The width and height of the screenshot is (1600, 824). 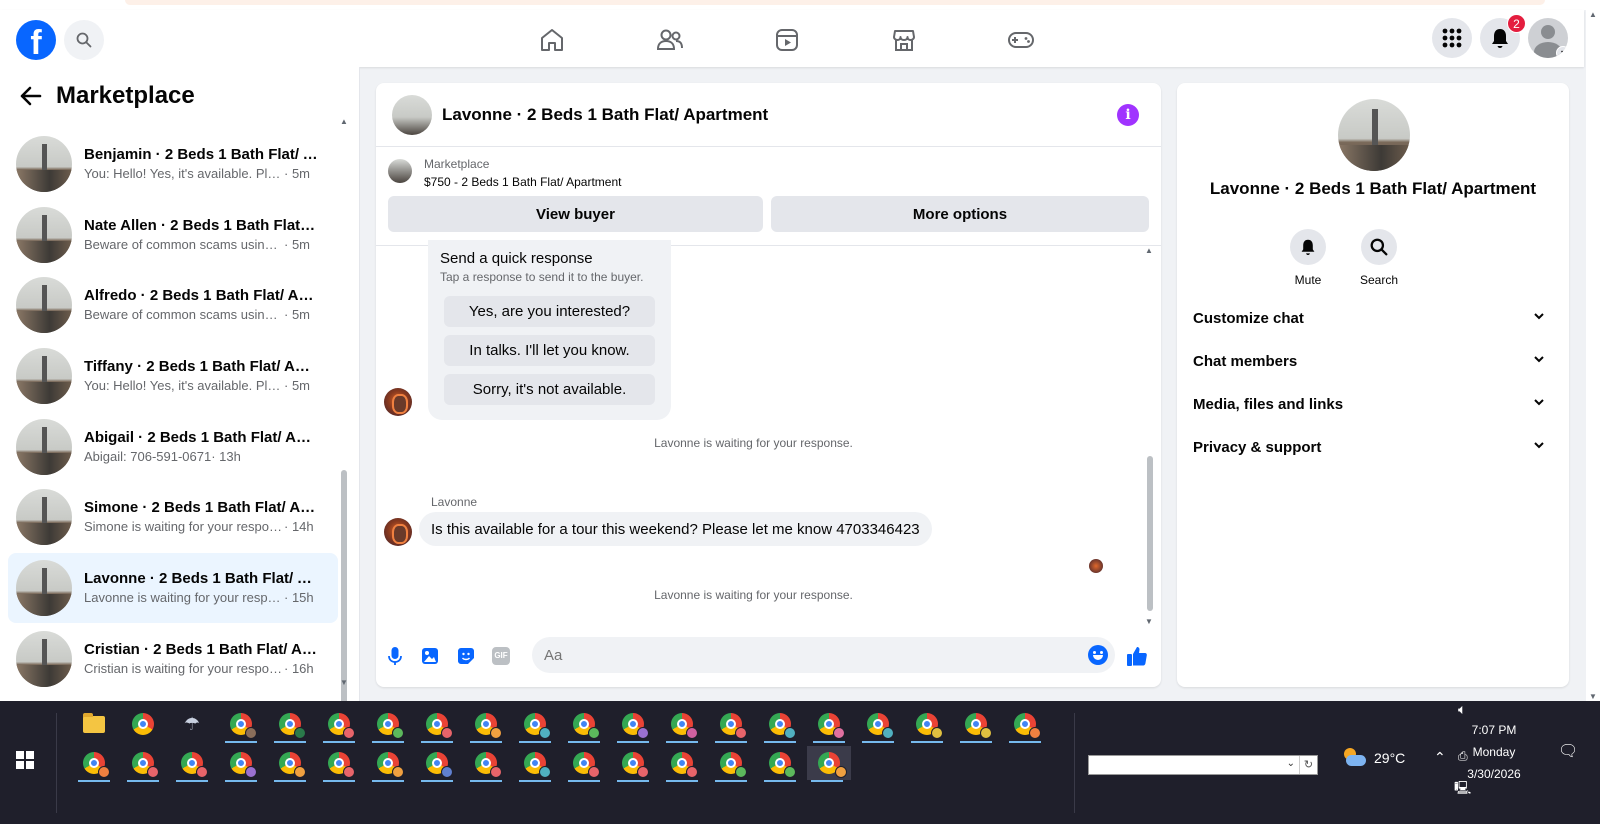 I want to click on notification-center-icon: 🗨︎, so click(x=1568, y=751).